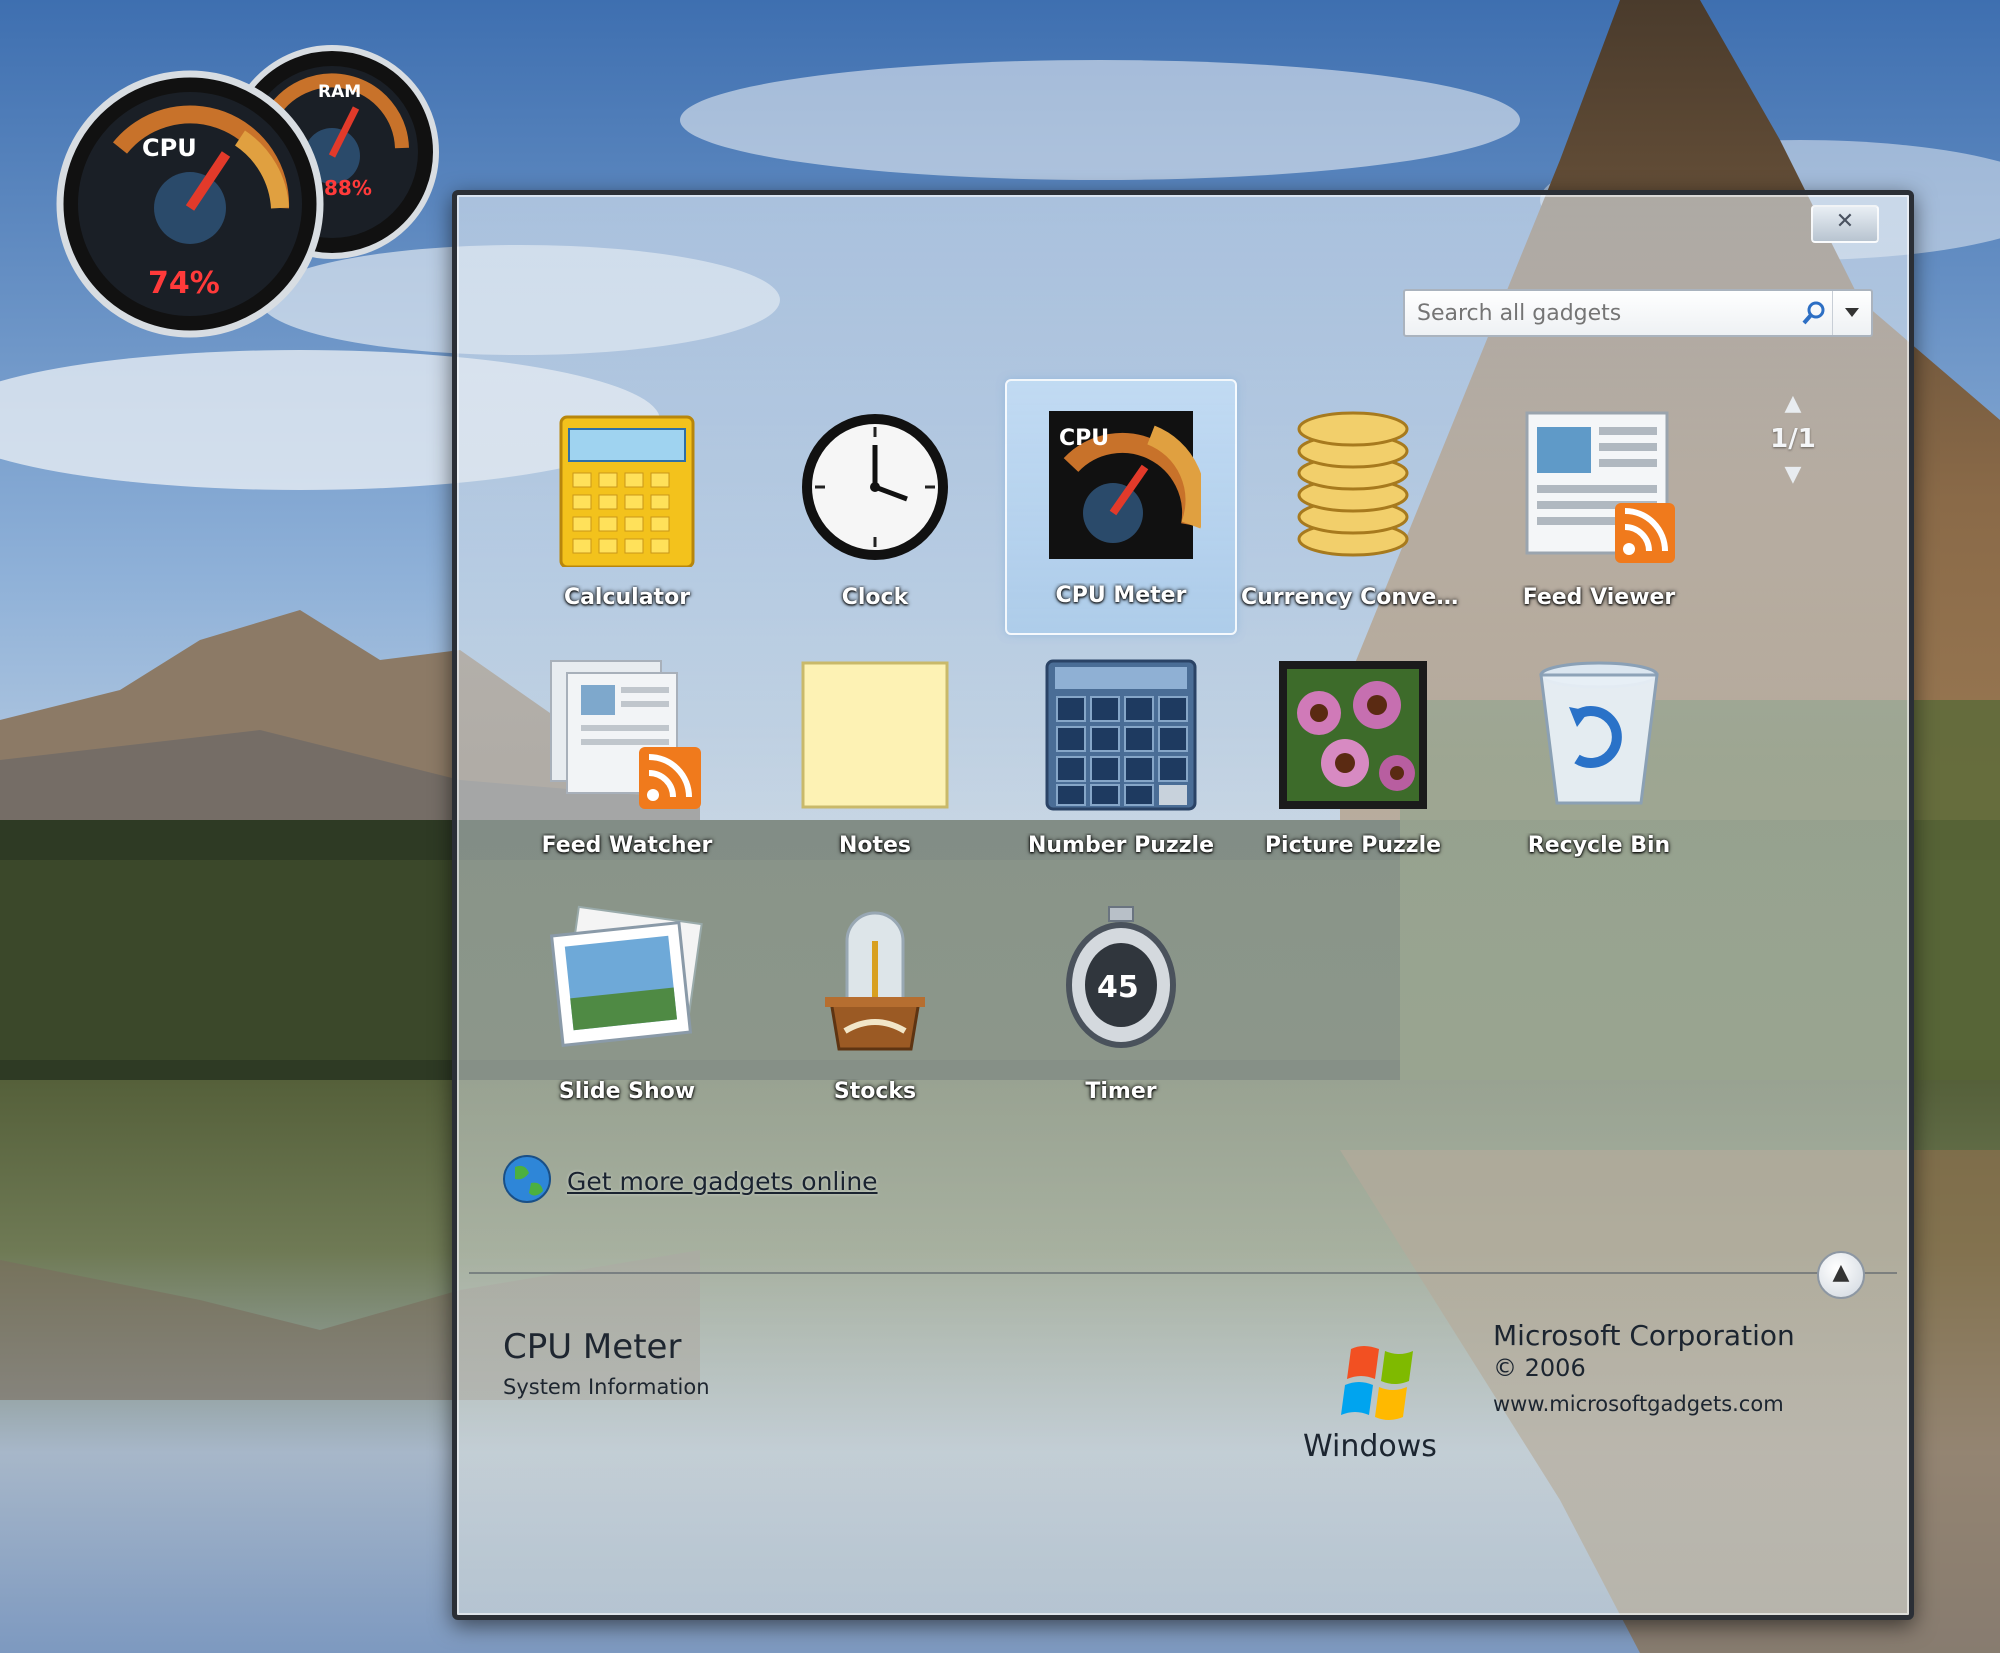  What do you see at coordinates (1599, 735) in the screenshot?
I see `recycle-bin-icon` at bounding box center [1599, 735].